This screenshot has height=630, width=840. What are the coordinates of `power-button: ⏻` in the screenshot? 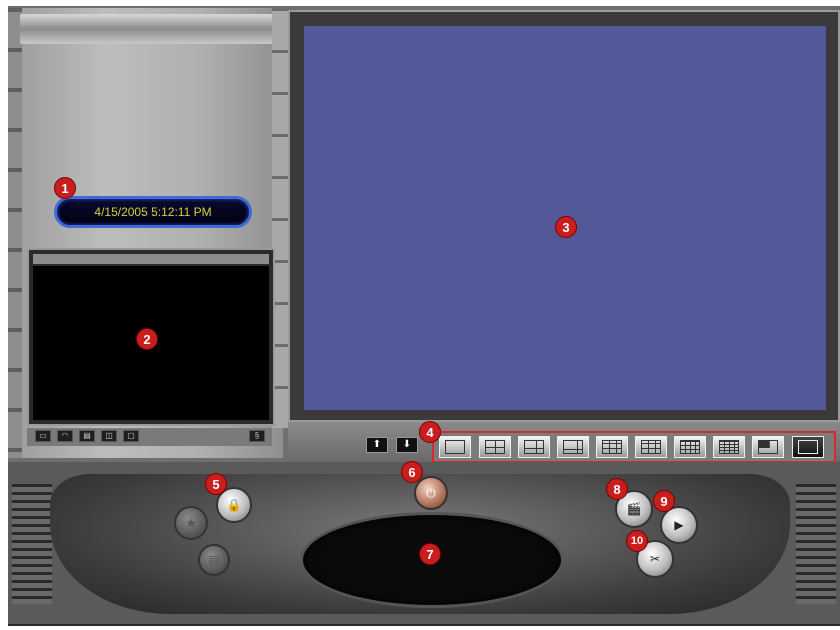 It's located at (431, 493).